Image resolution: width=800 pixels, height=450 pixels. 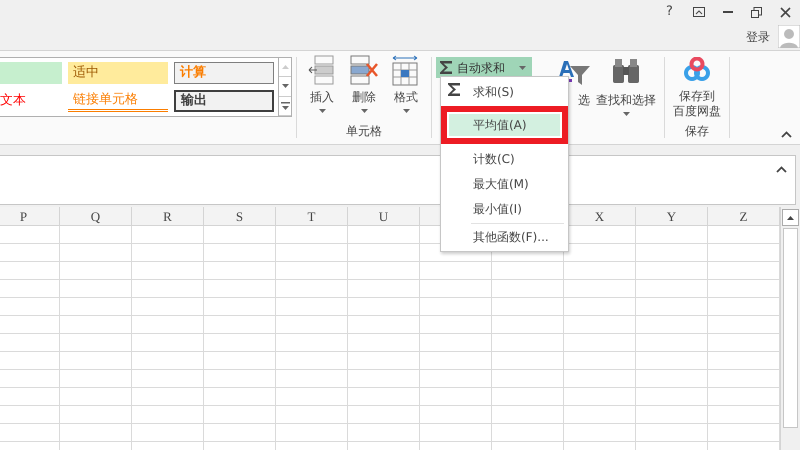 What do you see at coordinates (758, 37) in the screenshot?
I see `sign-in-link: 登录` at bounding box center [758, 37].